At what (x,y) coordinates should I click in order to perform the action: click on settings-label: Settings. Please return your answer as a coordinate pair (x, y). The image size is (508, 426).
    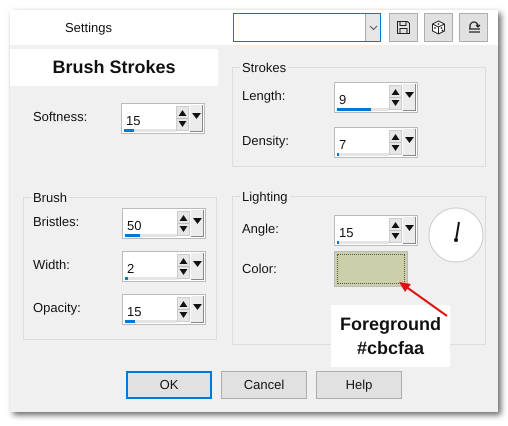
    Looking at the image, I should click on (89, 27).